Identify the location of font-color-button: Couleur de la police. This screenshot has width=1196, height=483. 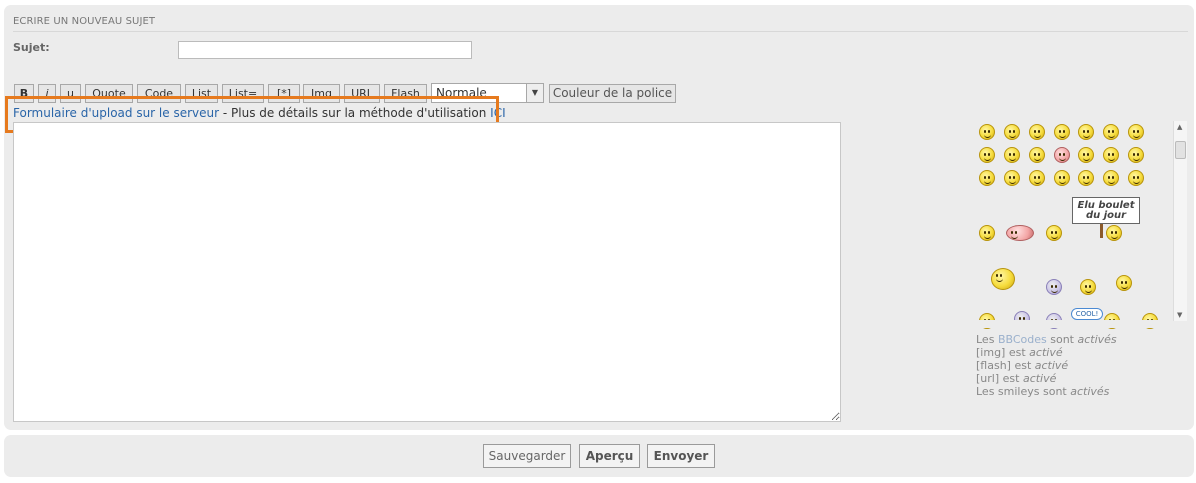
(612, 93).